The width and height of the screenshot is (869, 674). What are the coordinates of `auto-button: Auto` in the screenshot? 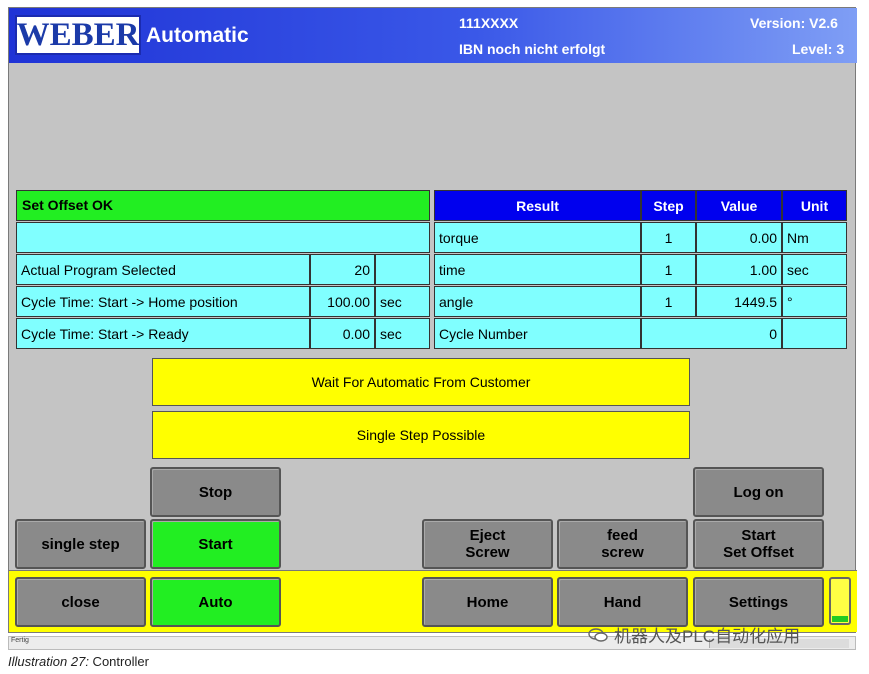 It's located at (215, 602).